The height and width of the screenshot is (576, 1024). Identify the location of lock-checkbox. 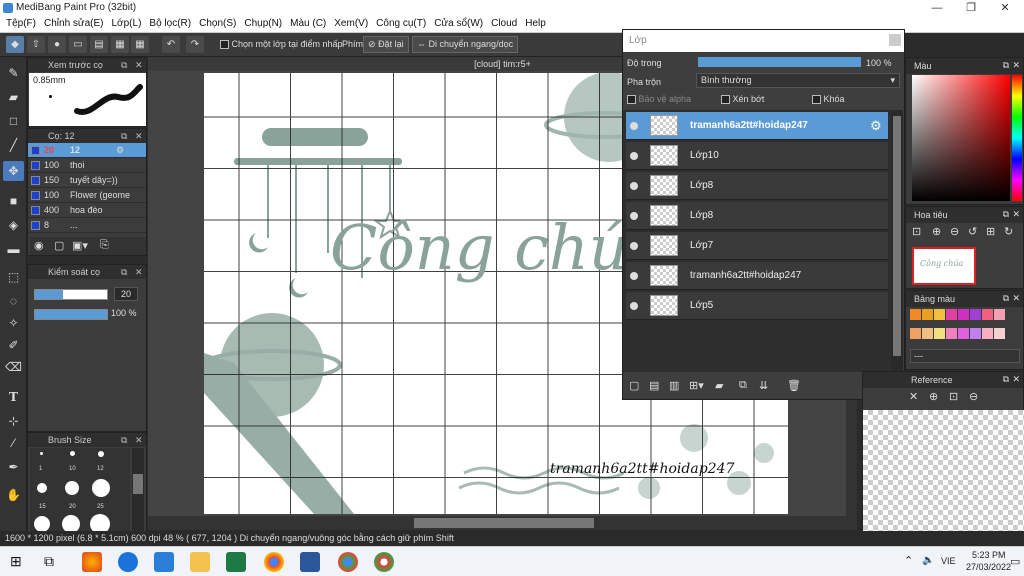
(816, 100).